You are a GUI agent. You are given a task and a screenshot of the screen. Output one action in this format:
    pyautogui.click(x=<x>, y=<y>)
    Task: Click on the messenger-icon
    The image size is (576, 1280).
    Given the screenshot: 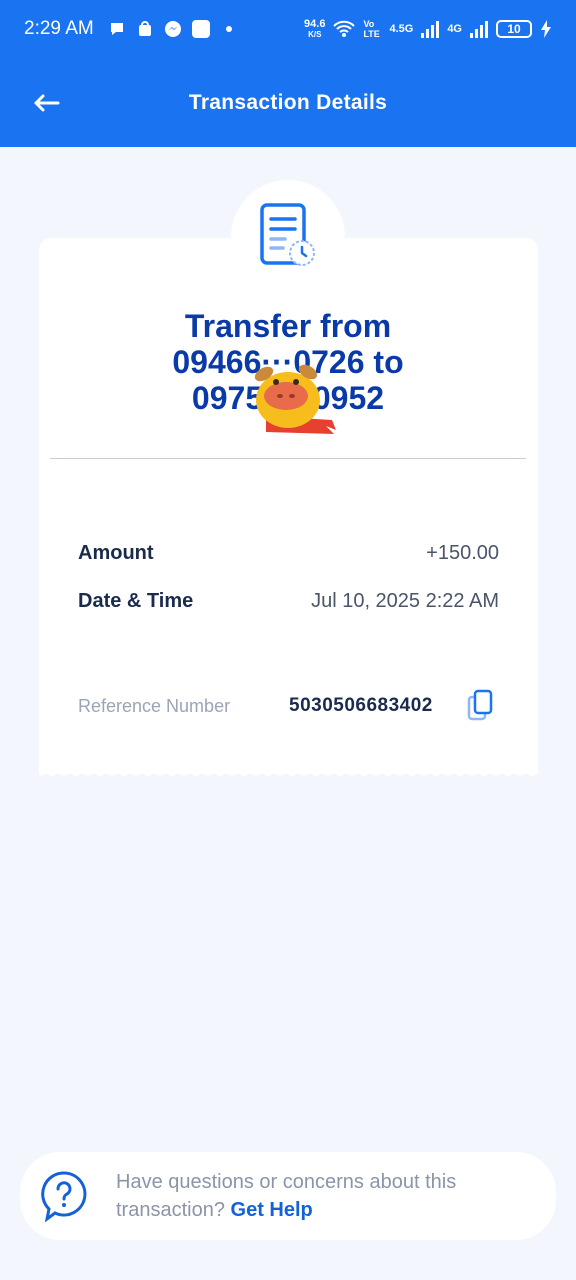 What is the action you would take?
    pyautogui.click(x=172, y=29)
    